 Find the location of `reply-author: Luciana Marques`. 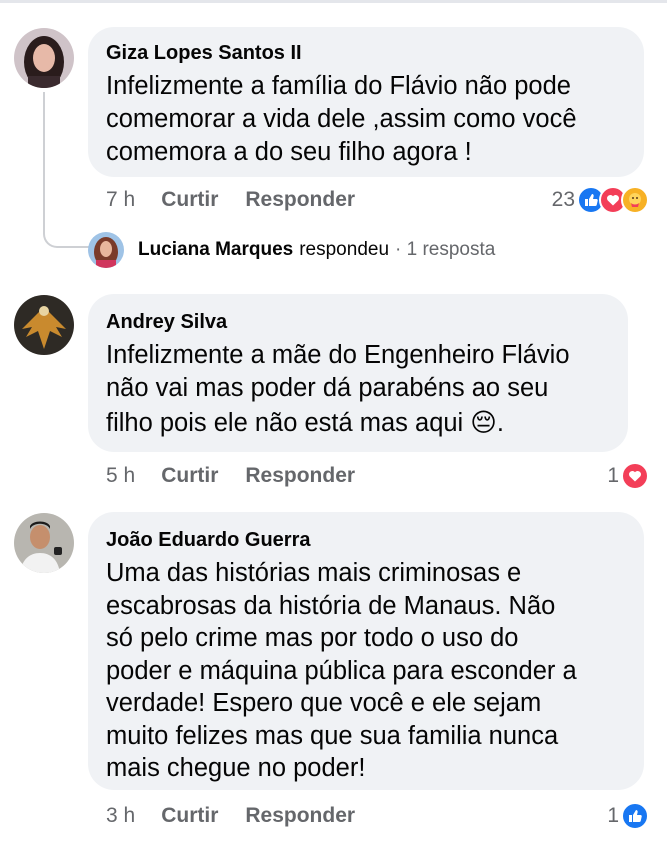

reply-author: Luciana Marques is located at coordinates (216, 249).